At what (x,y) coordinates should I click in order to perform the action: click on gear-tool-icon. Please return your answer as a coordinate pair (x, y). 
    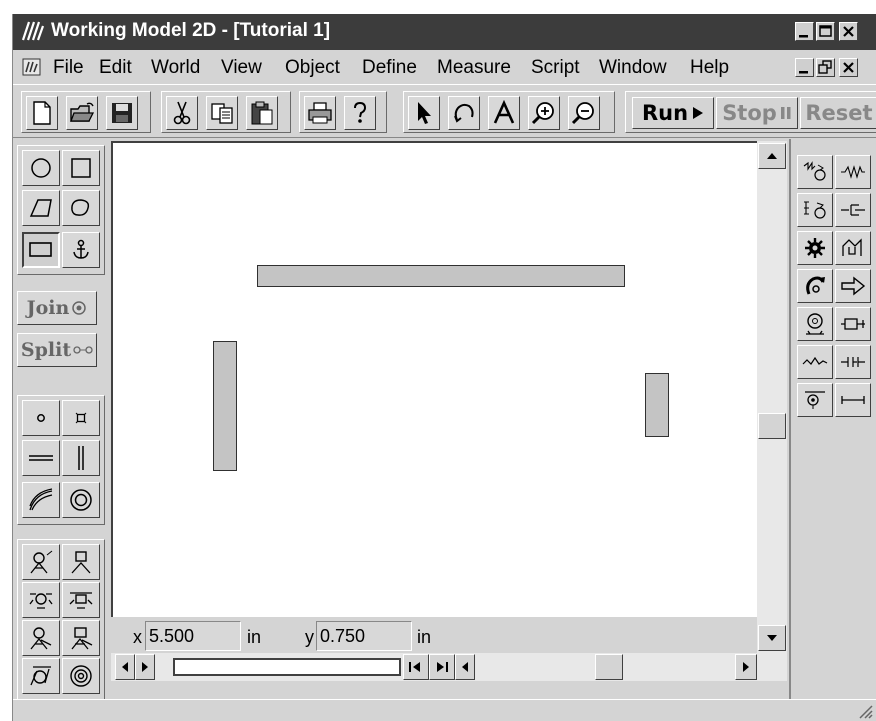
    Looking at the image, I should click on (815, 248).